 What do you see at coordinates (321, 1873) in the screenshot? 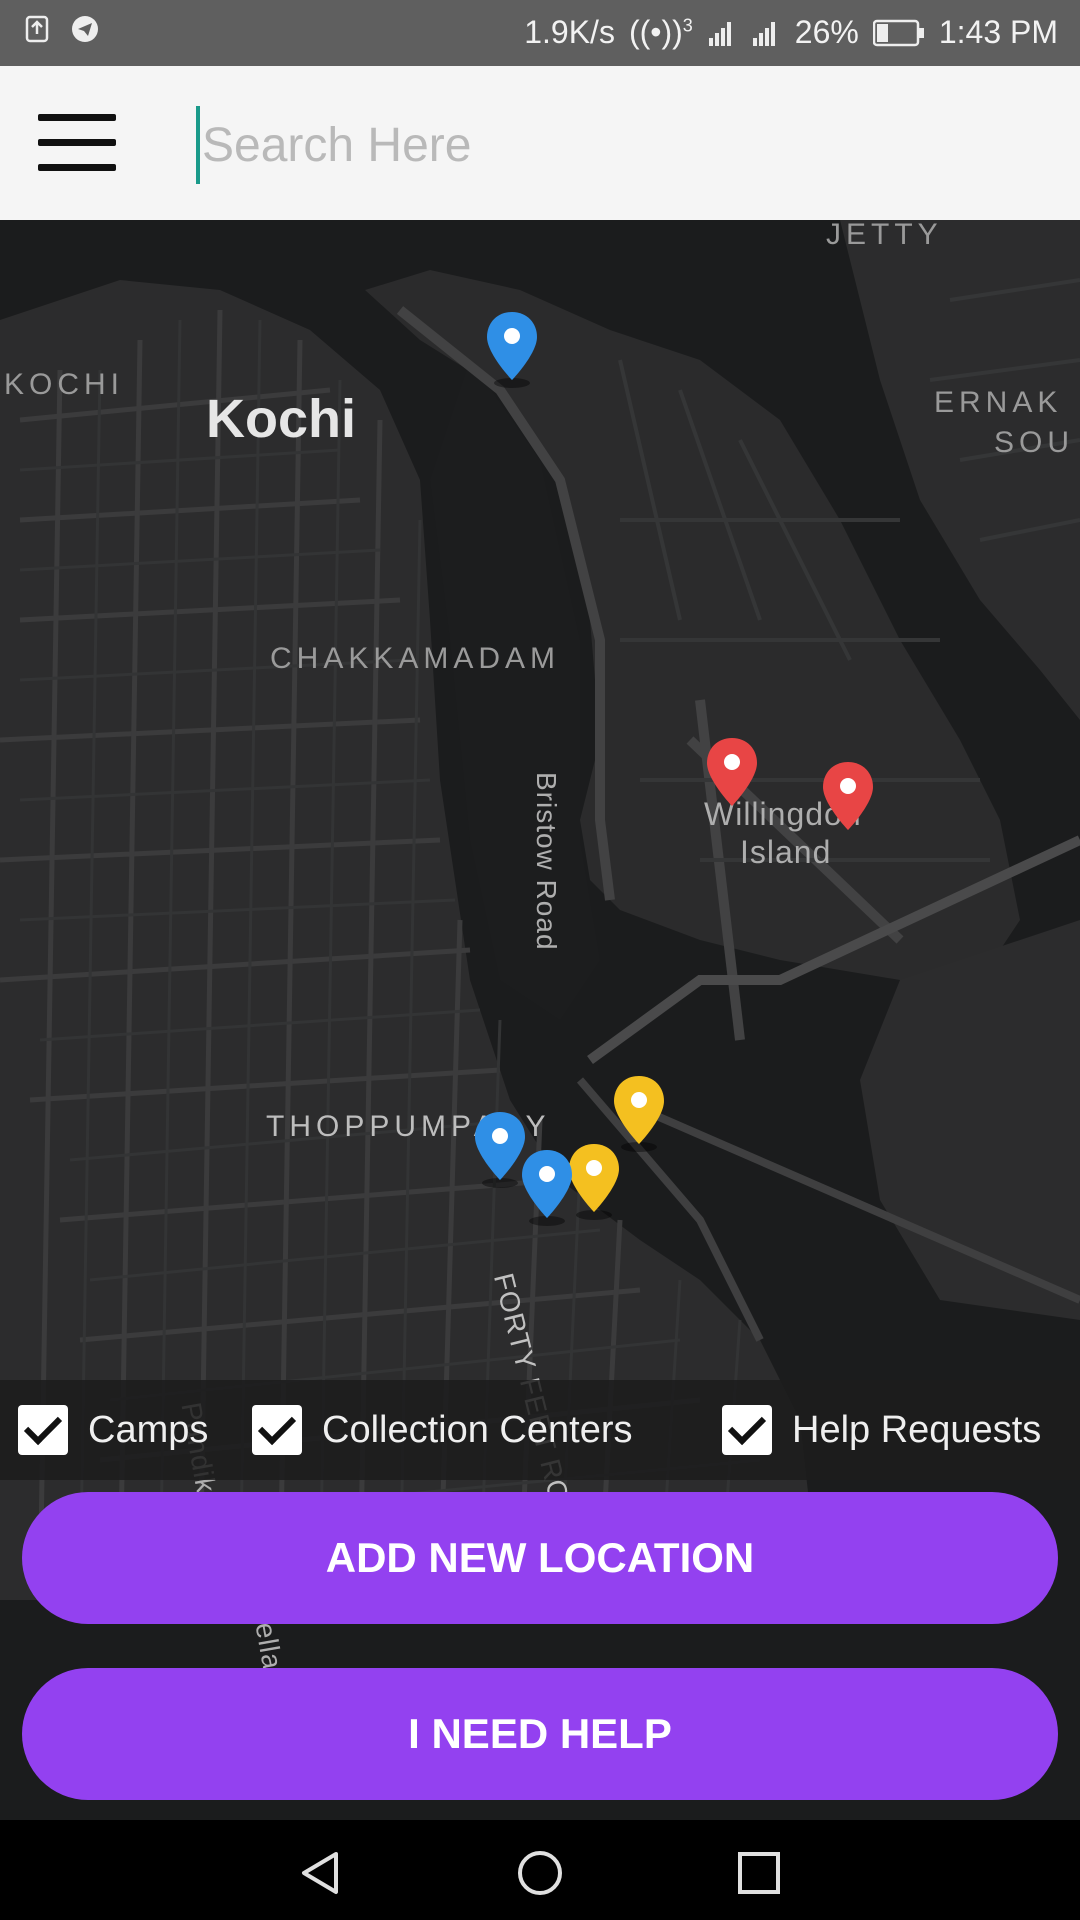
I see `back-icon` at bounding box center [321, 1873].